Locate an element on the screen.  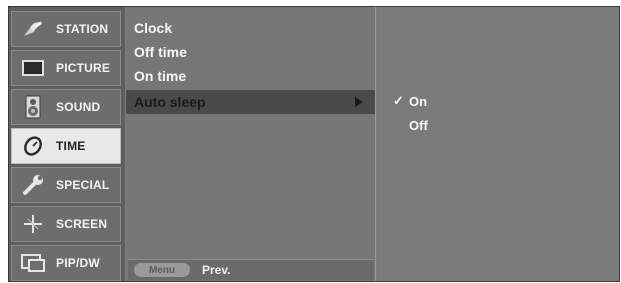
option-label: Off is located at coordinates (418, 125).